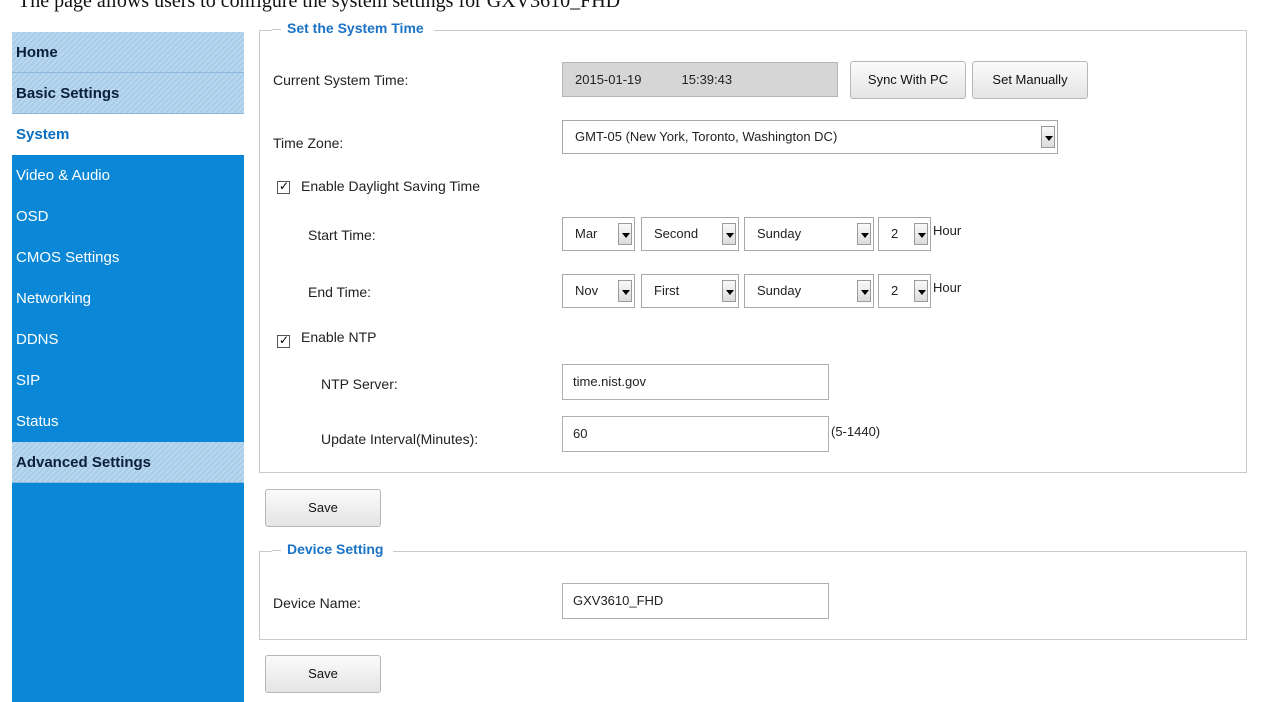 Image resolution: width=1269 pixels, height=702 pixels. What do you see at coordinates (586, 233) in the screenshot?
I see `start-month-value: Mar` at bounding box center [586, 233].